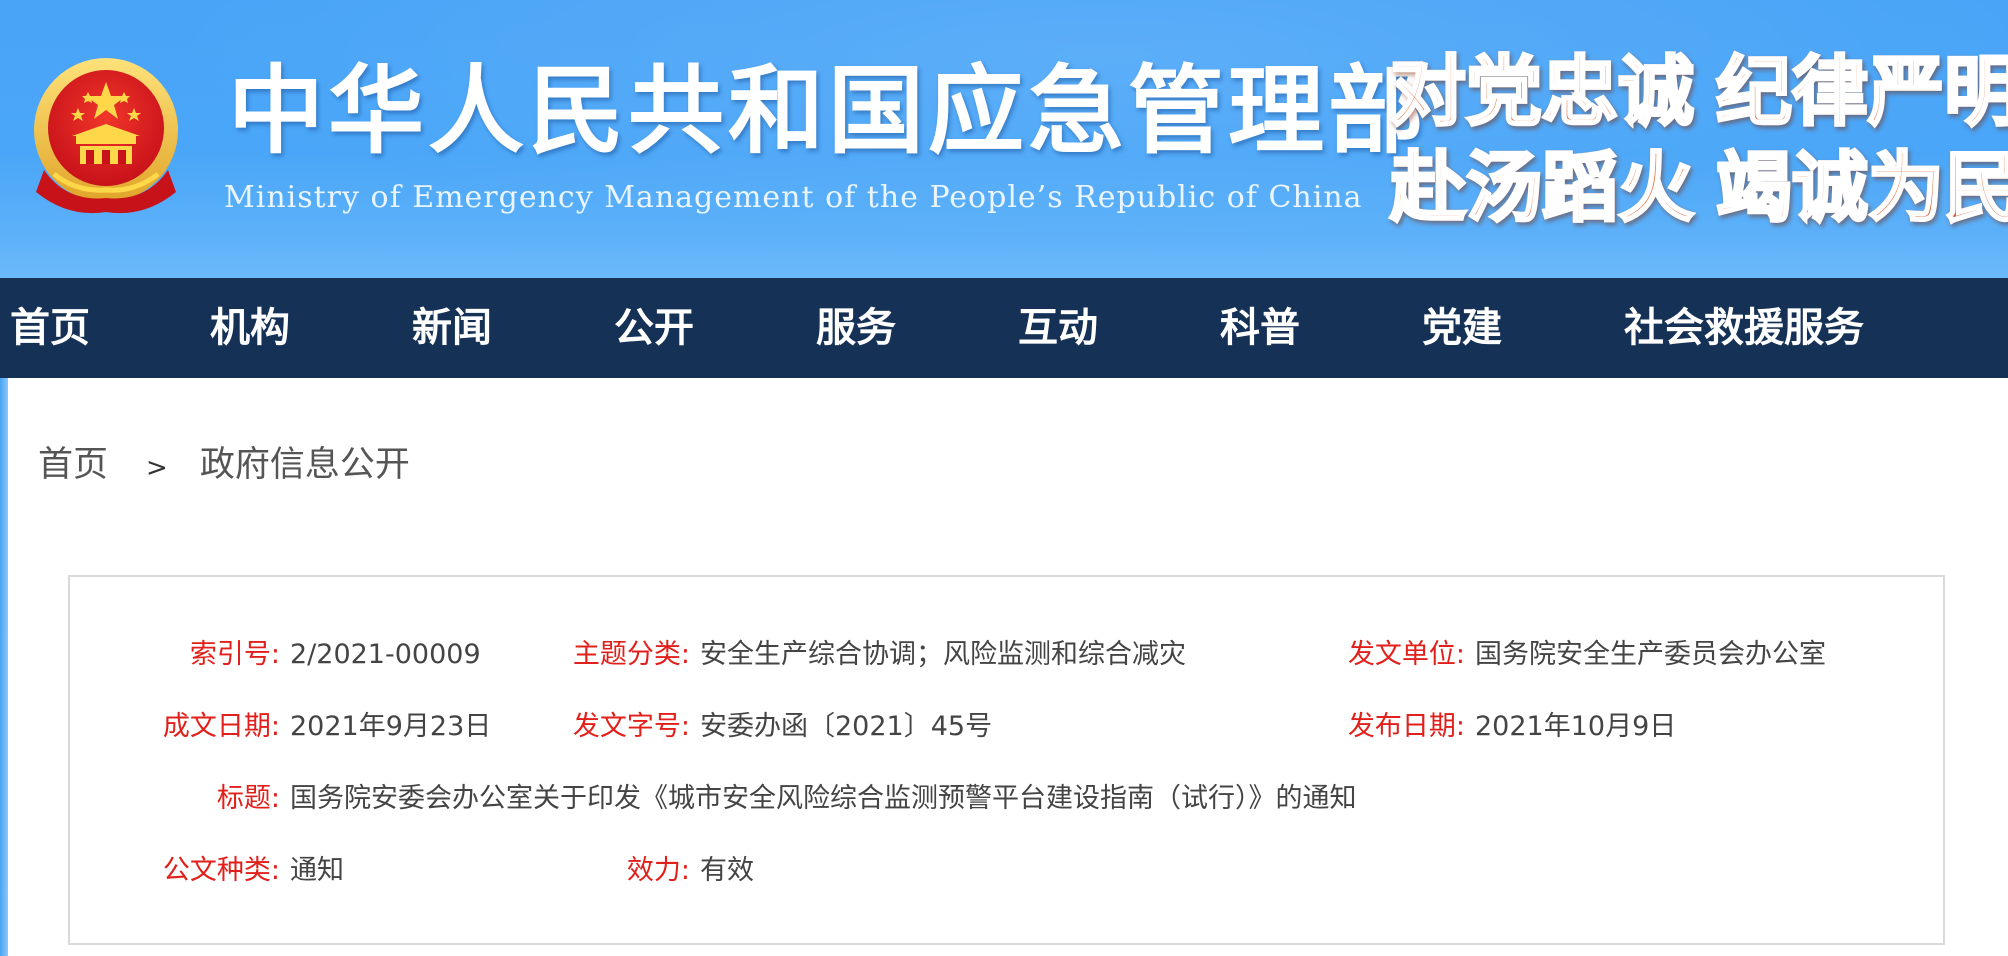 The width and height of the screenshot is (2008, 956). Describe the element at coordinates (385, 654) in the screenshot. I see `index-no-value: 2/2021-00009` at that location.